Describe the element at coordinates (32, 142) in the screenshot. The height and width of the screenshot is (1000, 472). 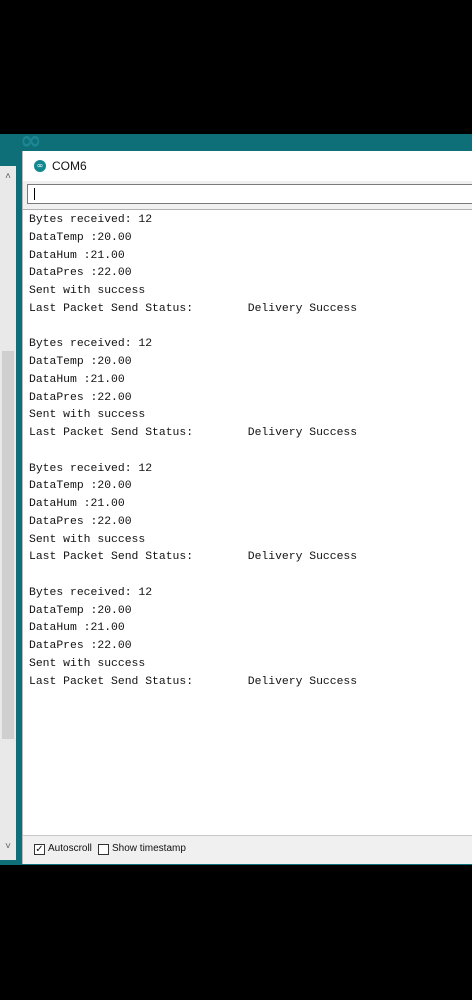
I see `background-logo-text: ∞` at that location.